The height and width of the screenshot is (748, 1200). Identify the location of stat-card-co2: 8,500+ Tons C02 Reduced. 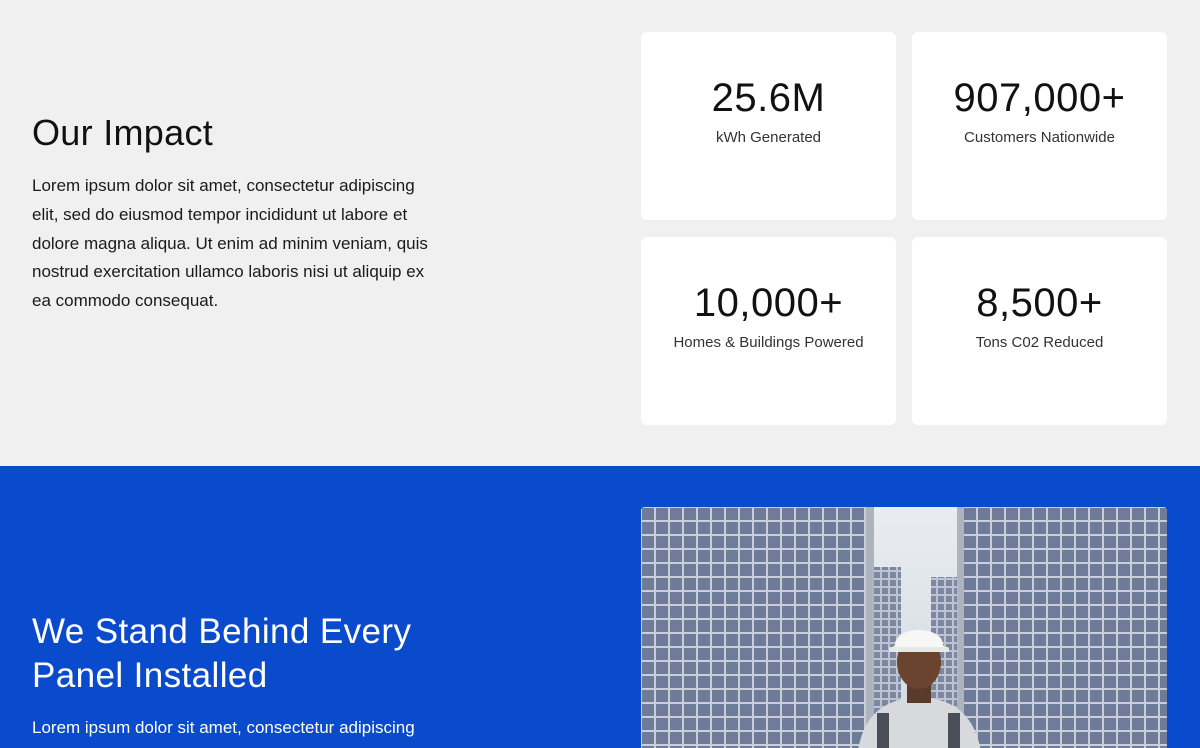
(1039, 331).